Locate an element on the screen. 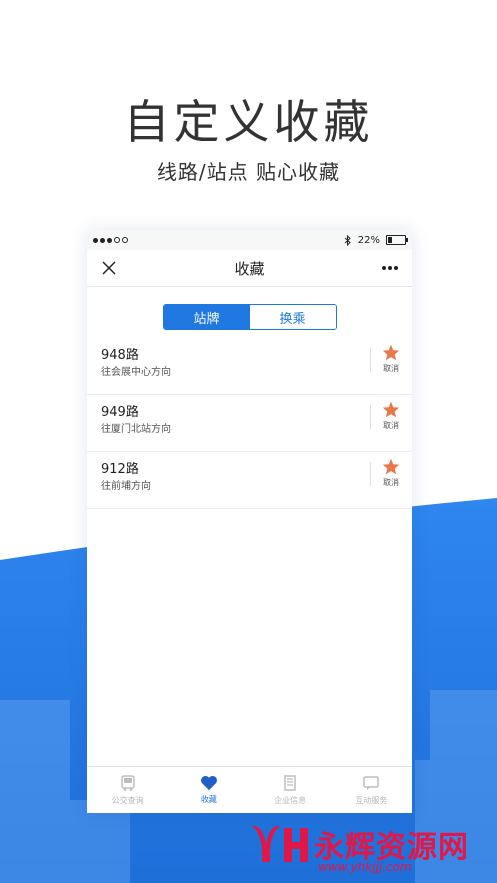  route-direction: 往前埔方向 is located at coordinates (126, 486).